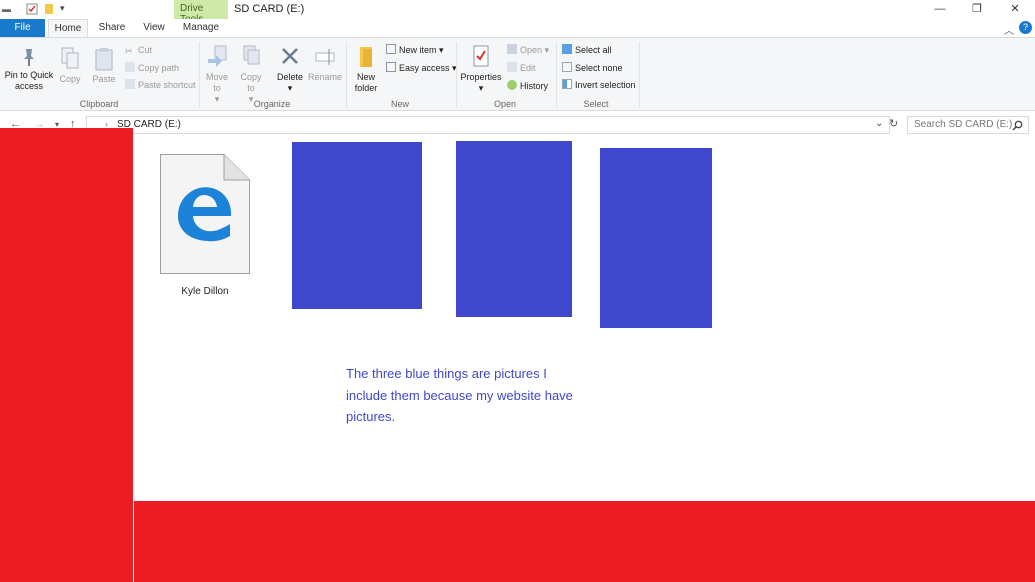 Image resolution: width=1035 pixels, height=582 pixels. What do you see at coordinates (272, 104) in the screenshot?
I see `organize-group-label: Organize` at bounding box center [272, 104].